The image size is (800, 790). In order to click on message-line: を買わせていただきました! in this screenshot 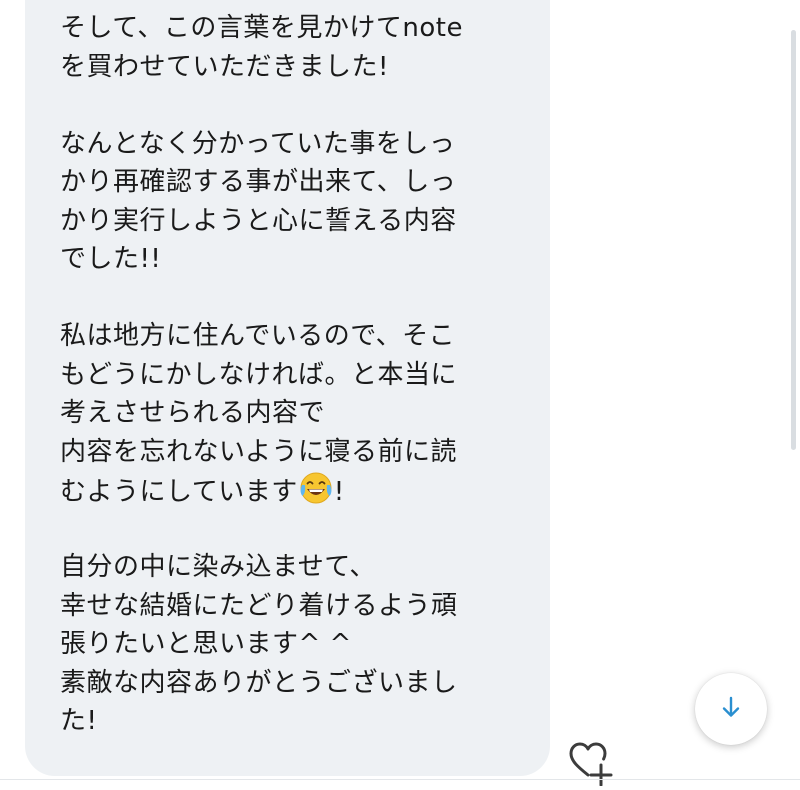, I will do `click(224, 66)`.